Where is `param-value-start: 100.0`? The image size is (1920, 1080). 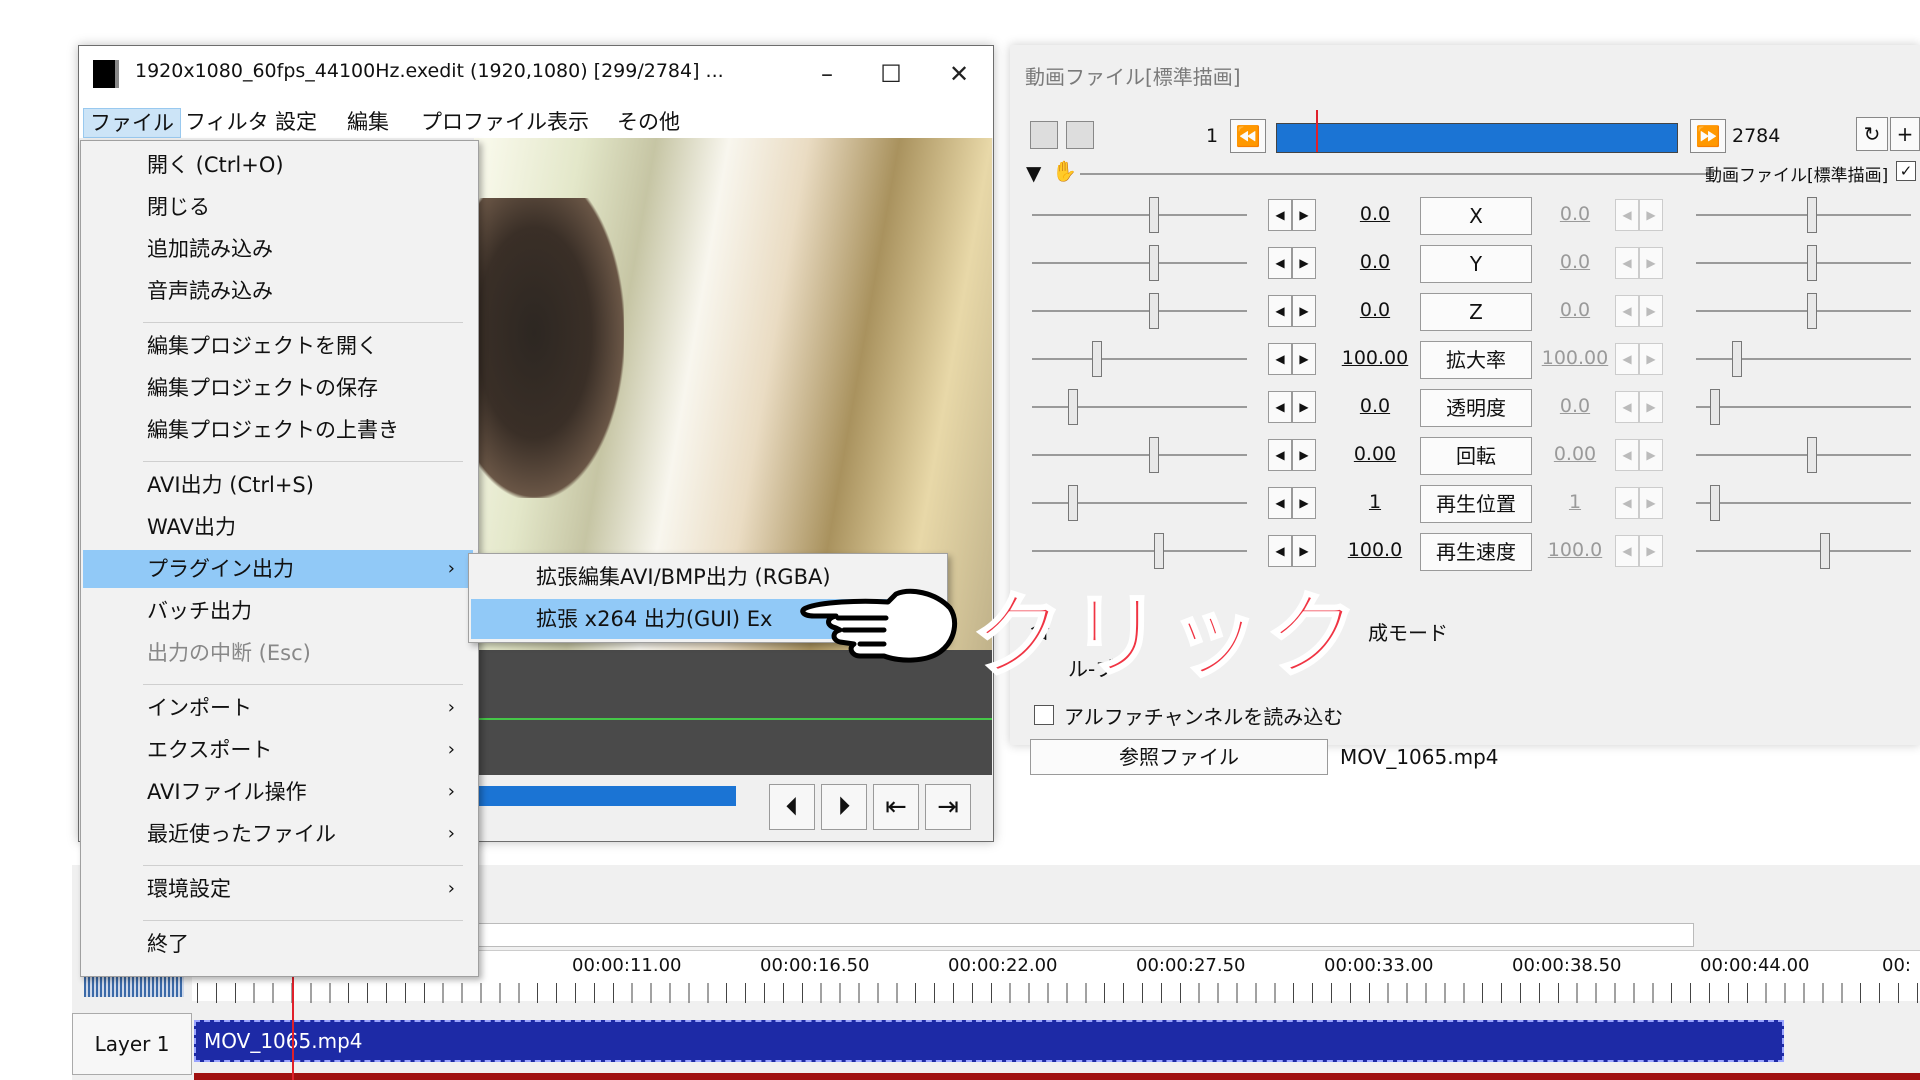
param-value-start: 100.0 is located at coordinates (1375, 550).